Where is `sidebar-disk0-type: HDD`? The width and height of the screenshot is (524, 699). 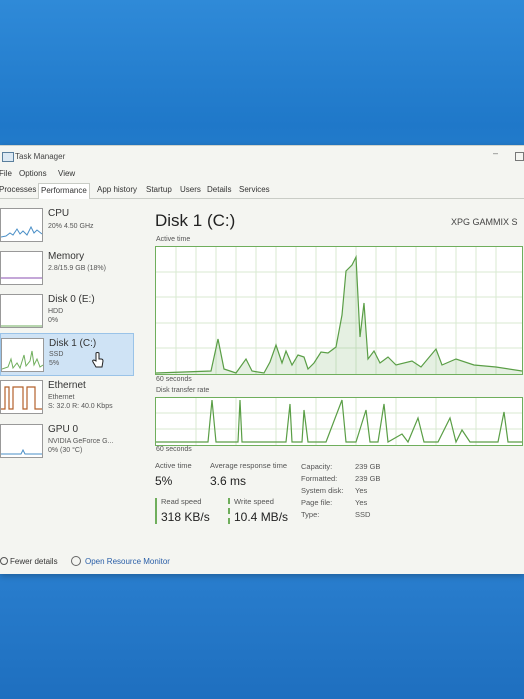 sidebar-disk0-type: HDD is located at coordinates (56, 311).